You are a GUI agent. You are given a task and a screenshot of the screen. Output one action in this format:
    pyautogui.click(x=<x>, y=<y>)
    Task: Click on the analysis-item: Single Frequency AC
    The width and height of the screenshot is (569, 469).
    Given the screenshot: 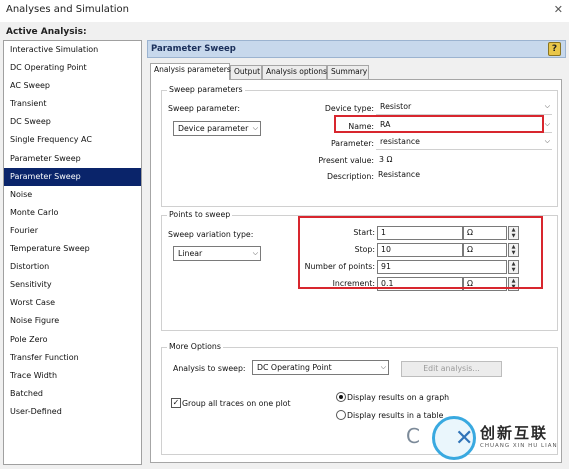 What is the action you would take?
    pyautogui.click(x=72, y=140)
    